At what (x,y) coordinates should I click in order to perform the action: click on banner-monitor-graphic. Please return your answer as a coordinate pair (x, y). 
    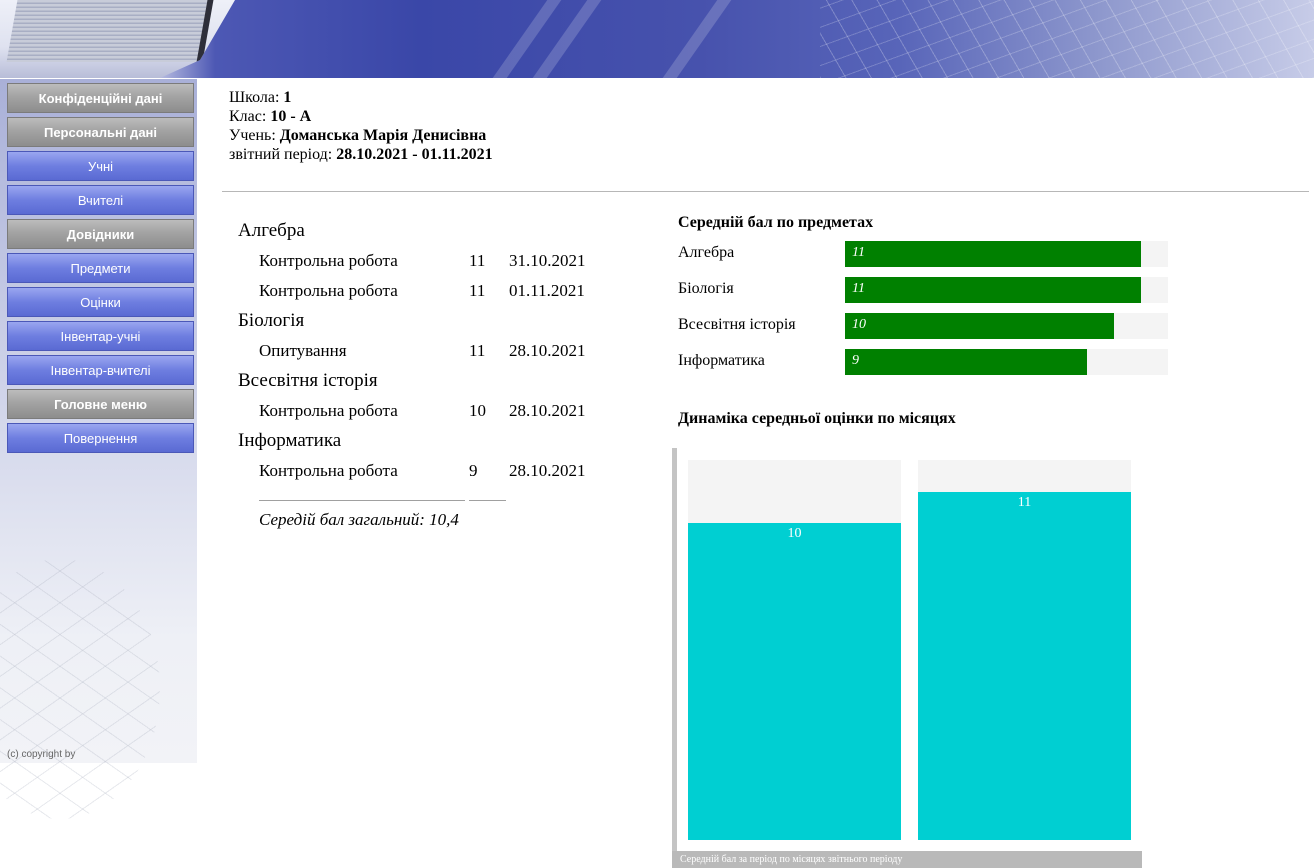
    Looking at the image, I should click on (117, 39).